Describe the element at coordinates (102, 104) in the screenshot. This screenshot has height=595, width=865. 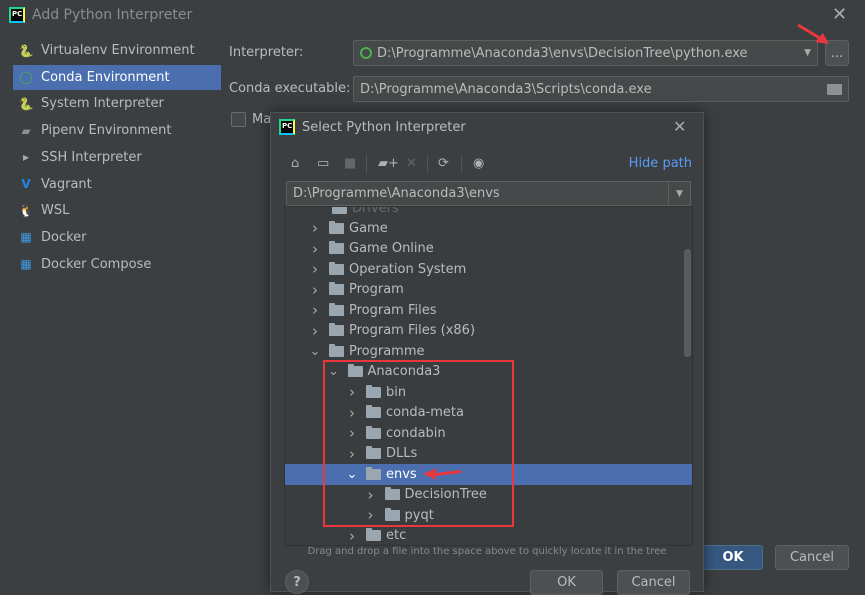
I see `sidebar-item-label: System Interpreter` at that location.